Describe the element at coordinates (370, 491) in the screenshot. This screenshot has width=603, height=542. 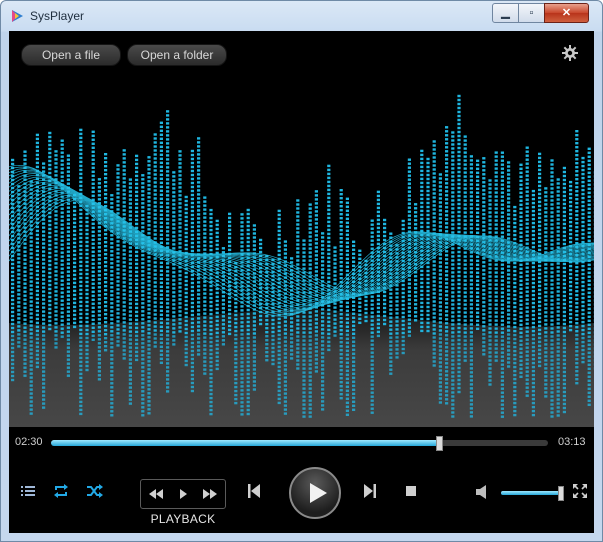
I see `next-track-icon` at that location.